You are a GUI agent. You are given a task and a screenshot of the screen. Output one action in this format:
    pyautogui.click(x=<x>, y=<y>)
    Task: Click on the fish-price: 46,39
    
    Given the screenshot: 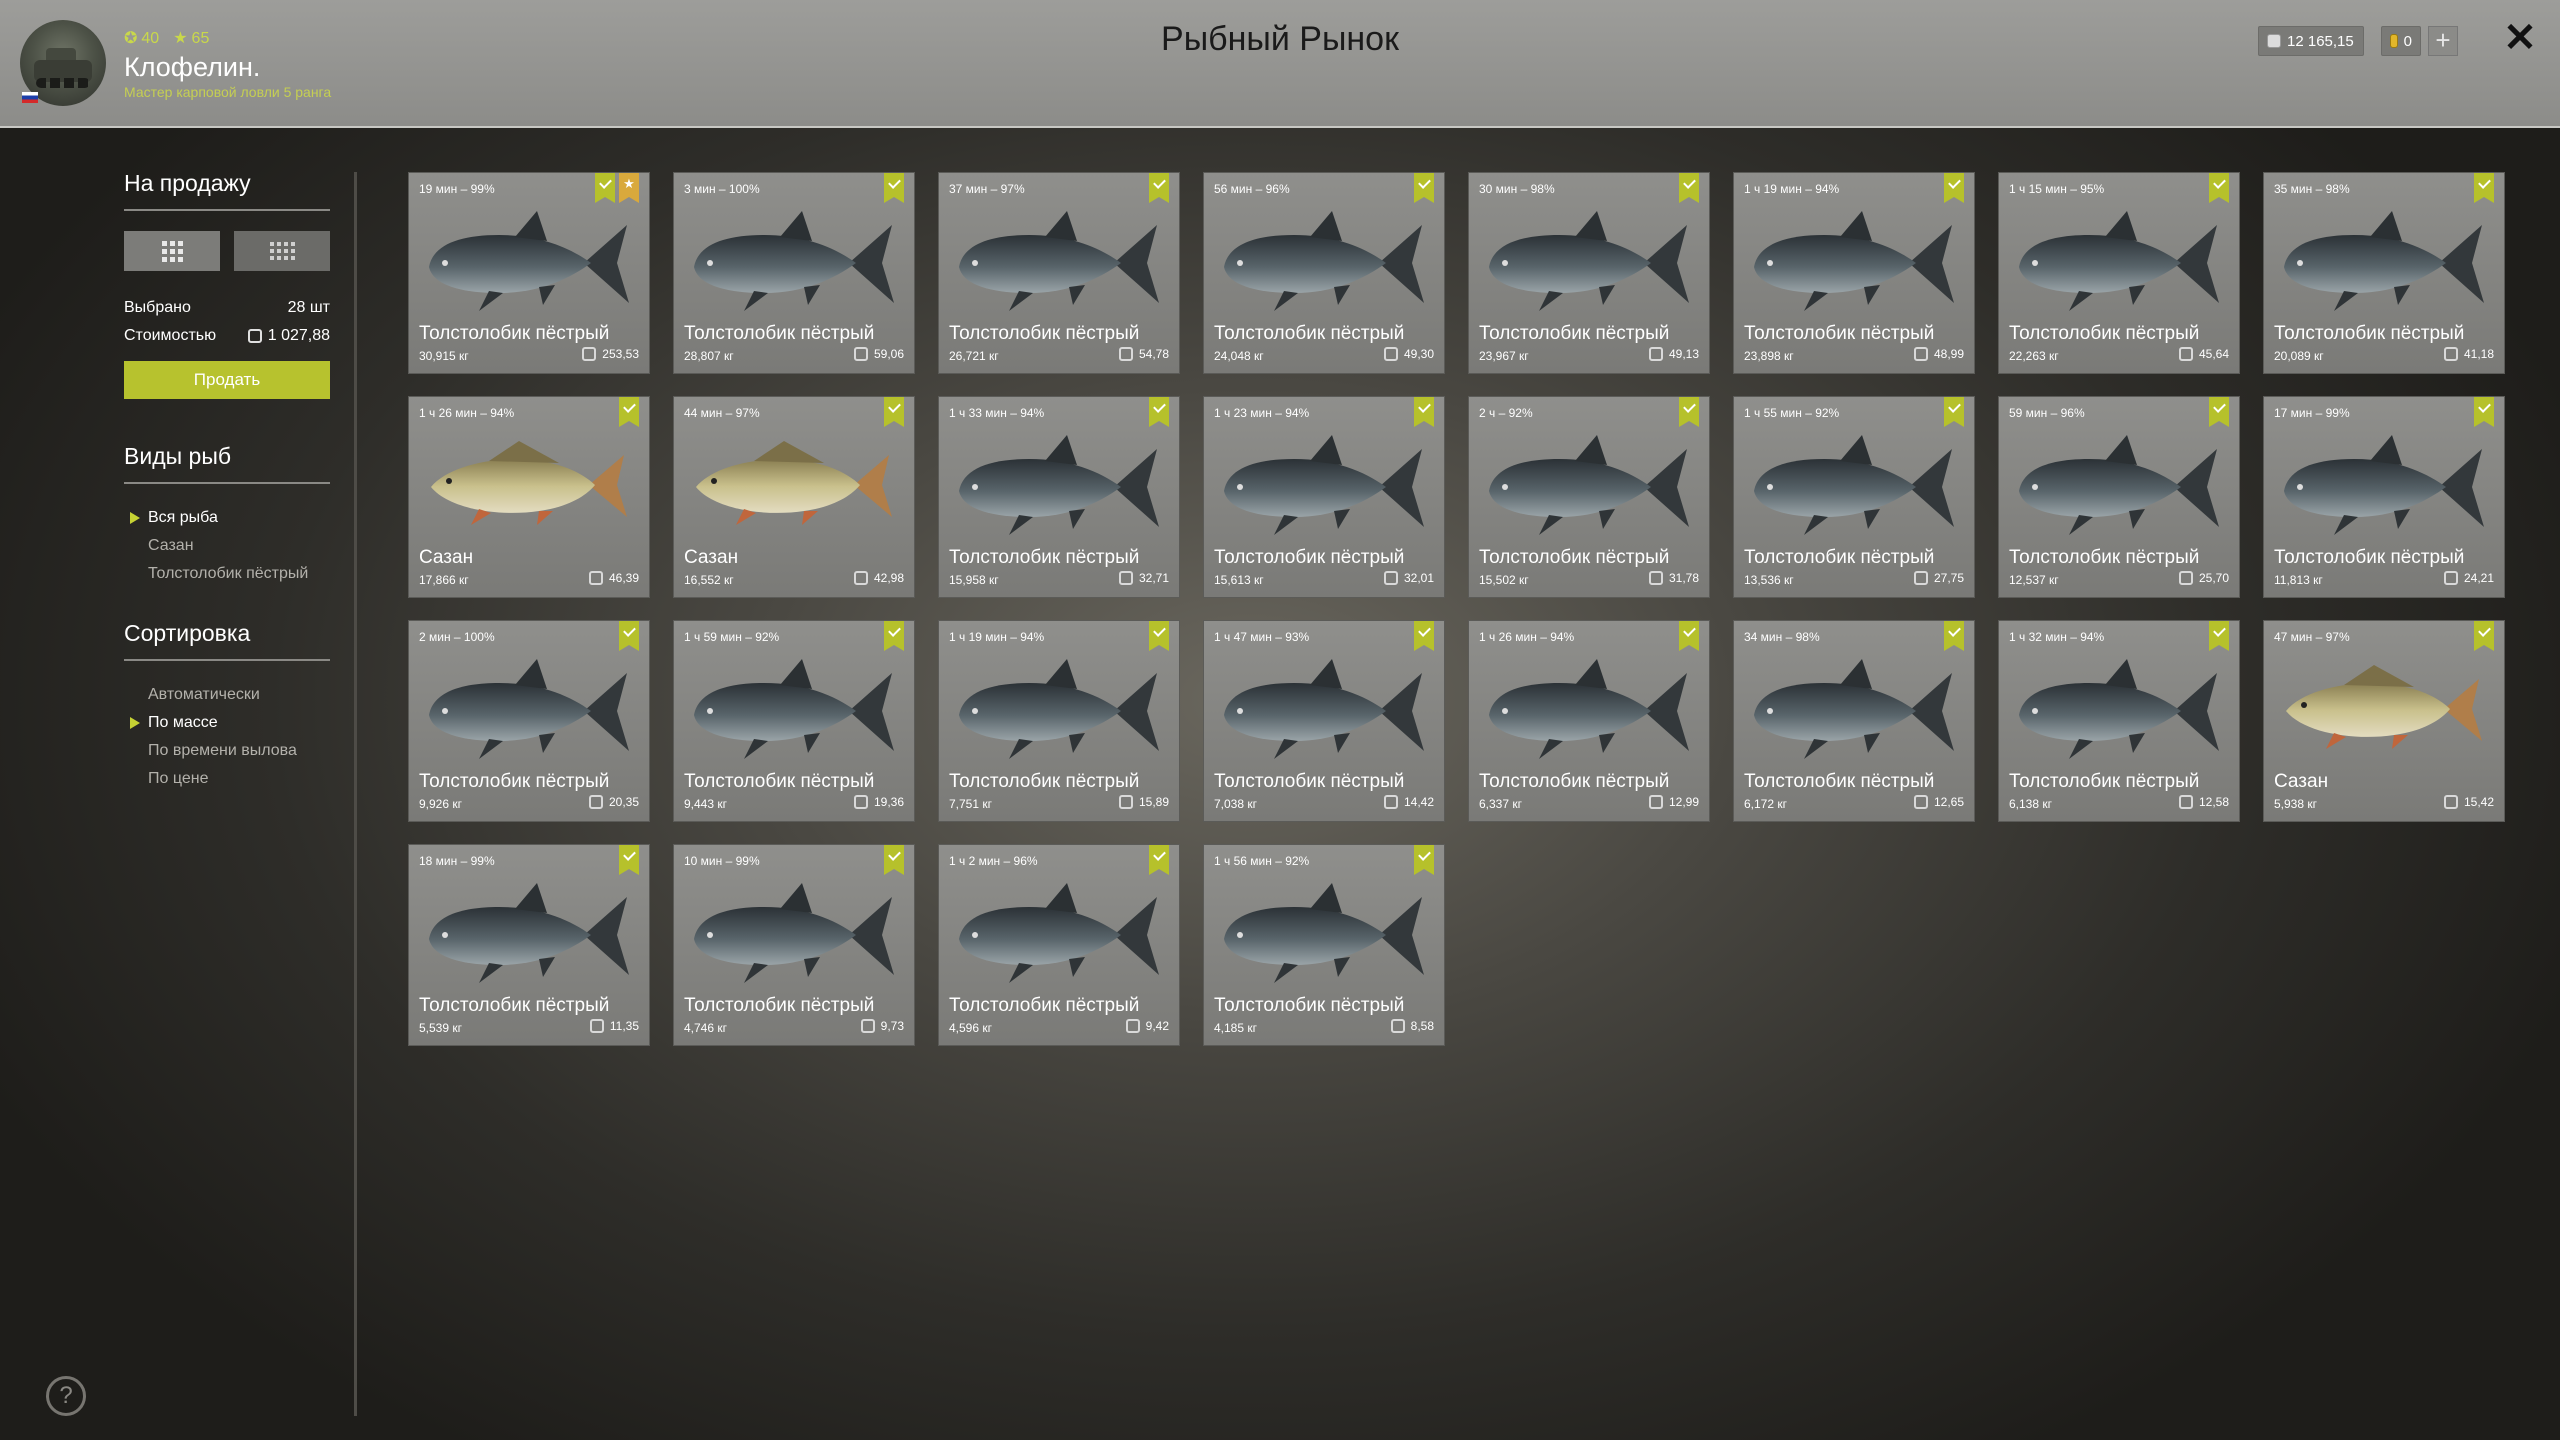 What is the action you would take?
    pyautogui.click(x=613, y=578)
    